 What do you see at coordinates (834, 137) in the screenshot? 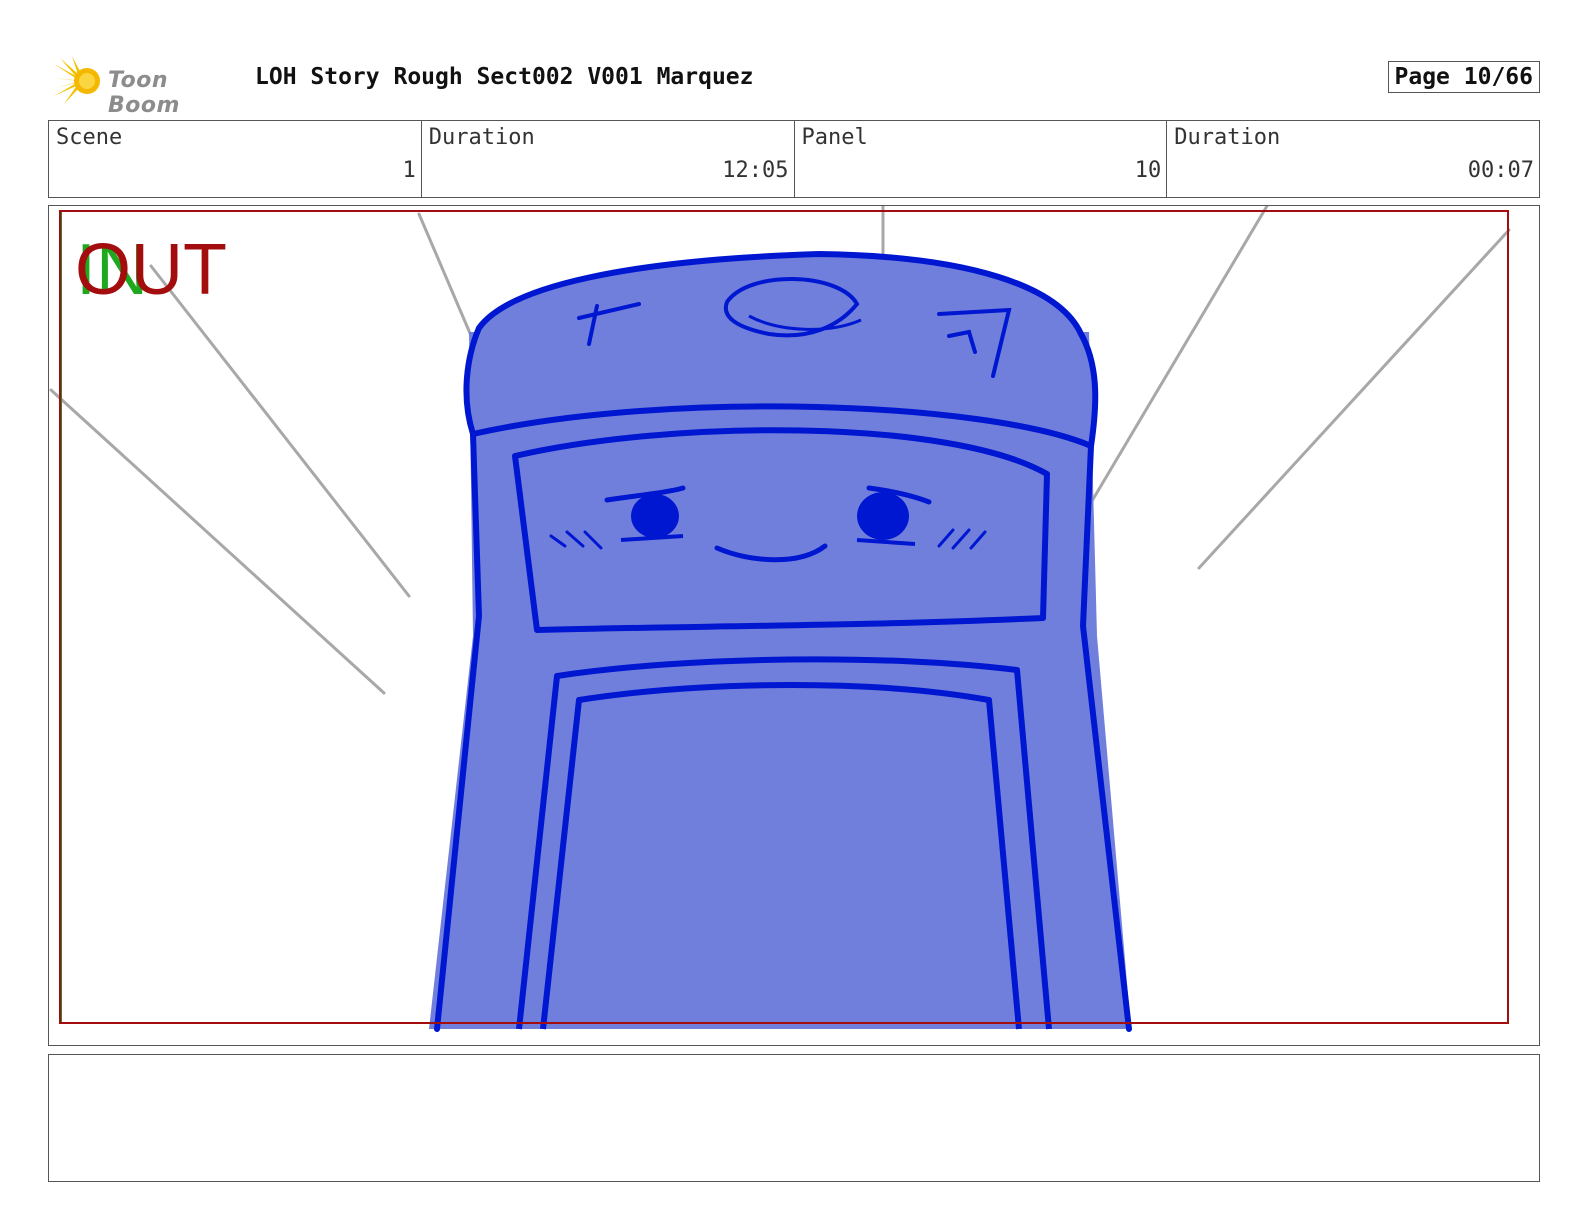
I see `panel-label: Panel` at bounding box center [834, 137].